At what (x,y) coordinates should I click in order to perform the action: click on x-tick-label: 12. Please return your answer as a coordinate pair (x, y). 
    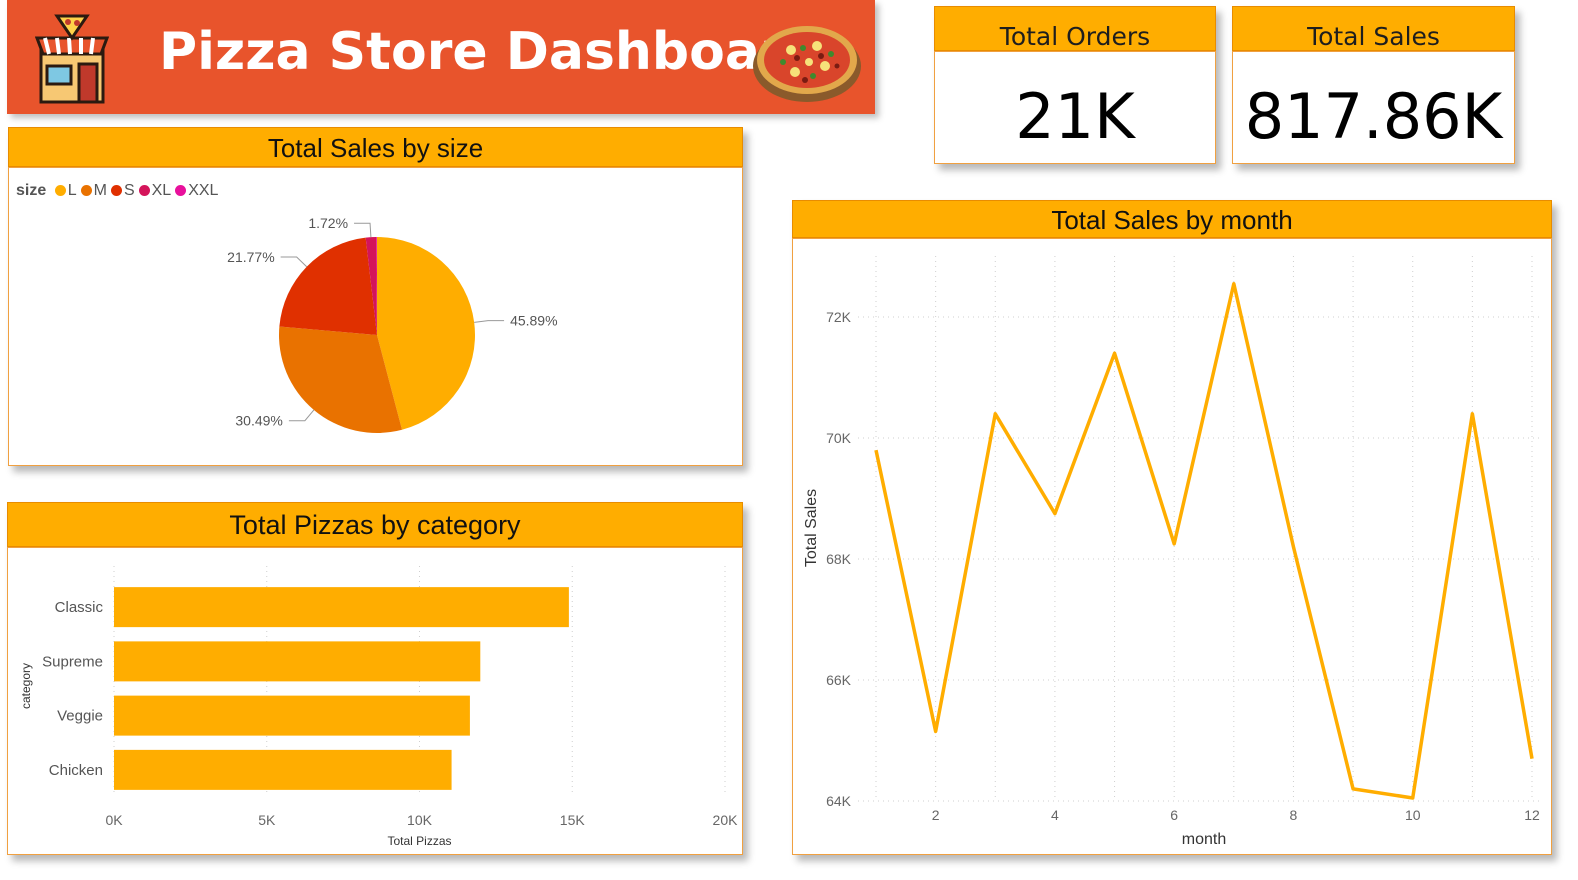
    Looking at the image, I should click on (1532, 815).